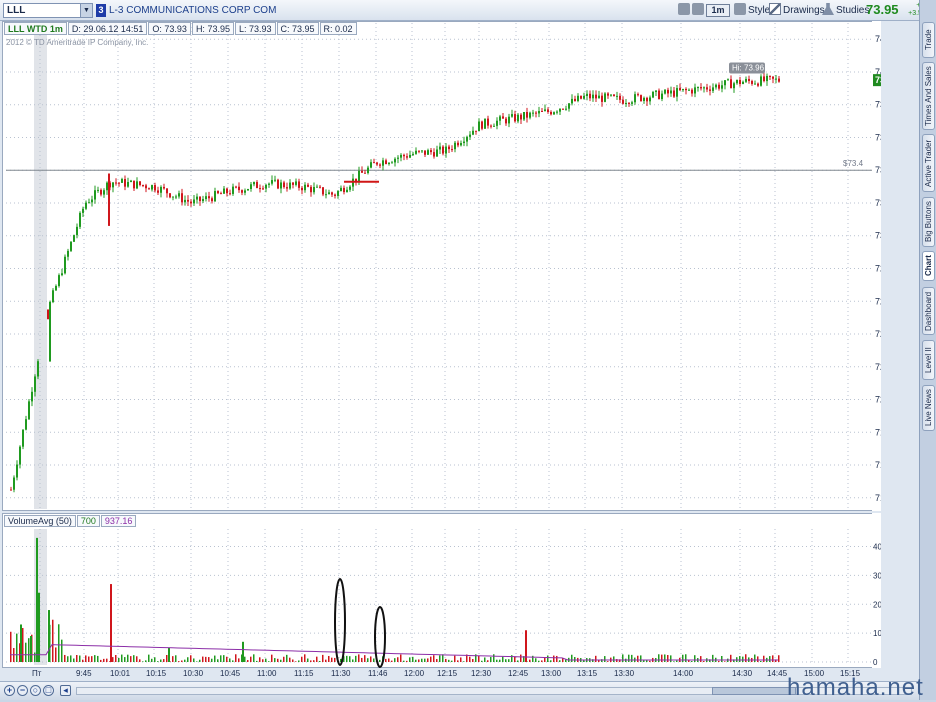  Describe the element at coordinates (9, 690) in the screenshot. I see `zoom-in-icon: +` at that location.